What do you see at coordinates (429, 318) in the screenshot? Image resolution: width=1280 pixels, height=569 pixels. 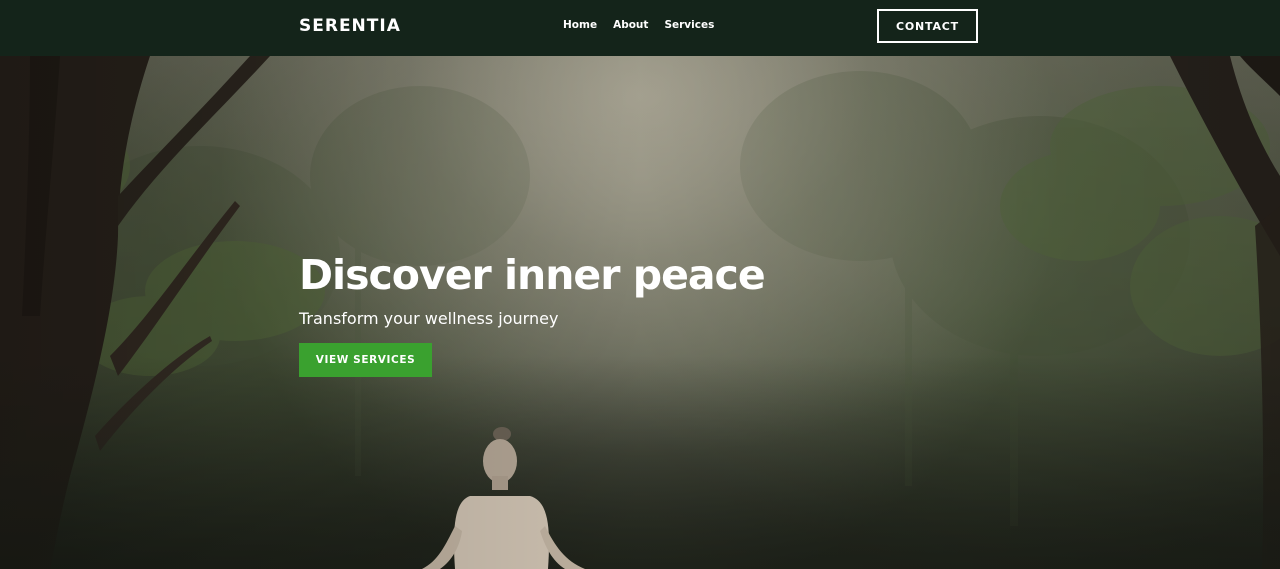 I see `hero-subtitle: Transform your wellness journey` at bounding box center [429, 318].